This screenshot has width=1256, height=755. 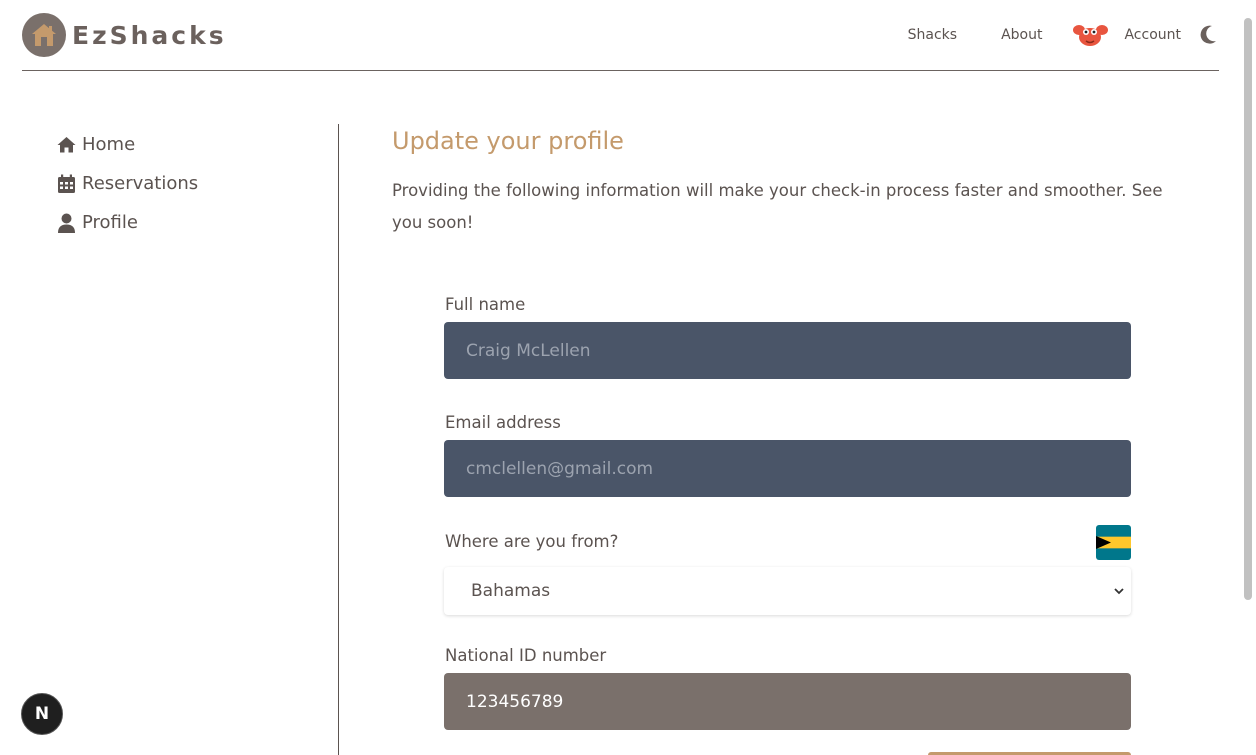 I want to click on country-row: Where are you from?, so click(x=787, y=542).